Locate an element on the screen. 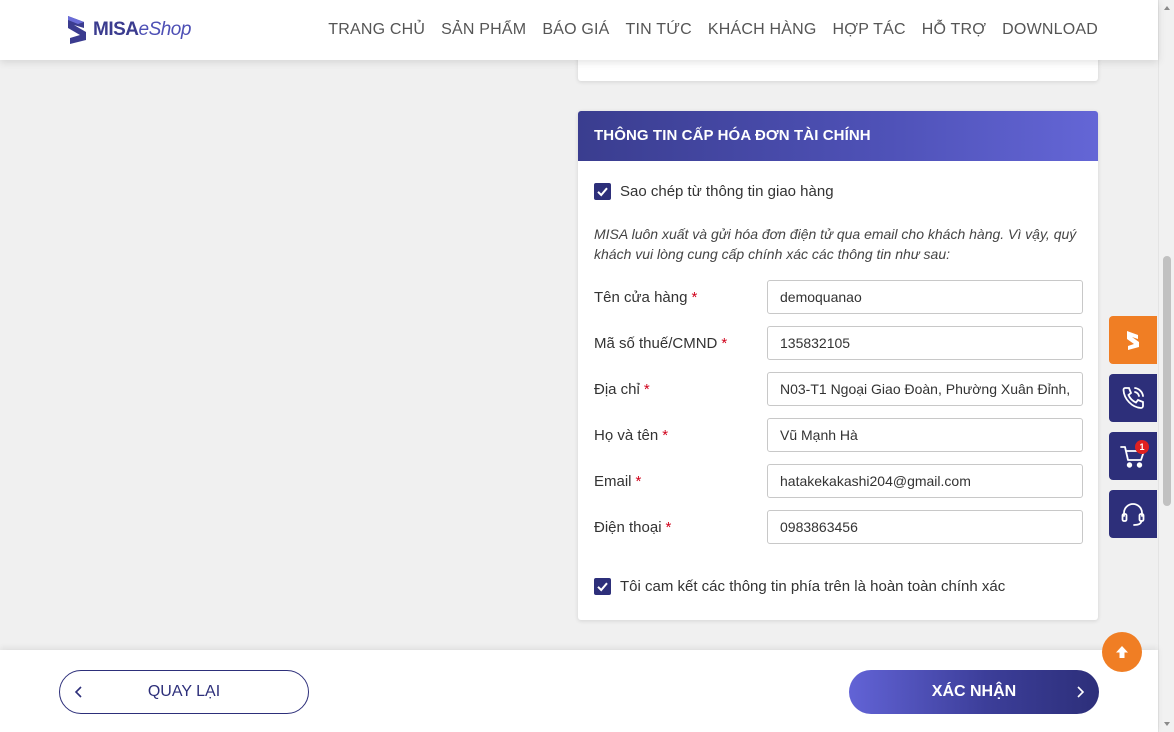 The width and height of the screenshot is (1174, 732). field-row-tax-id: Mã số thuế/CMND * is located at coordinates (838, 343).